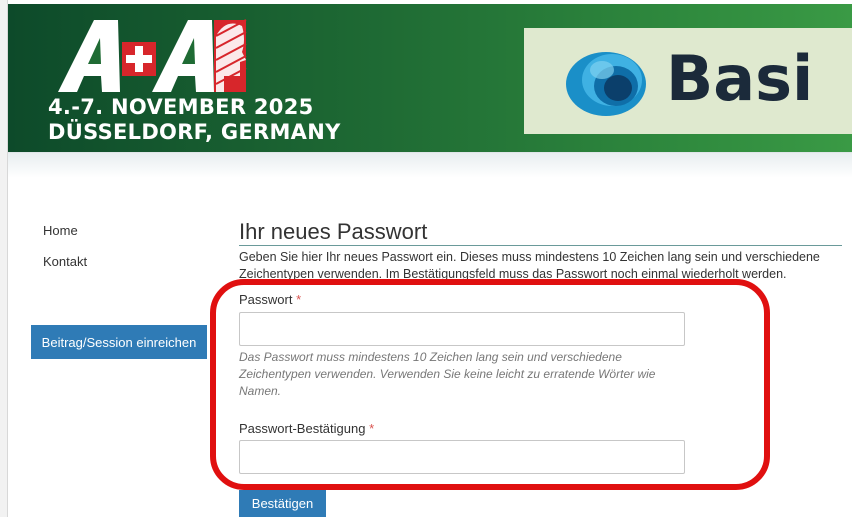  Describe the element at coordinates (4, 258) in the screenshot. I see `window-edge` at that location.